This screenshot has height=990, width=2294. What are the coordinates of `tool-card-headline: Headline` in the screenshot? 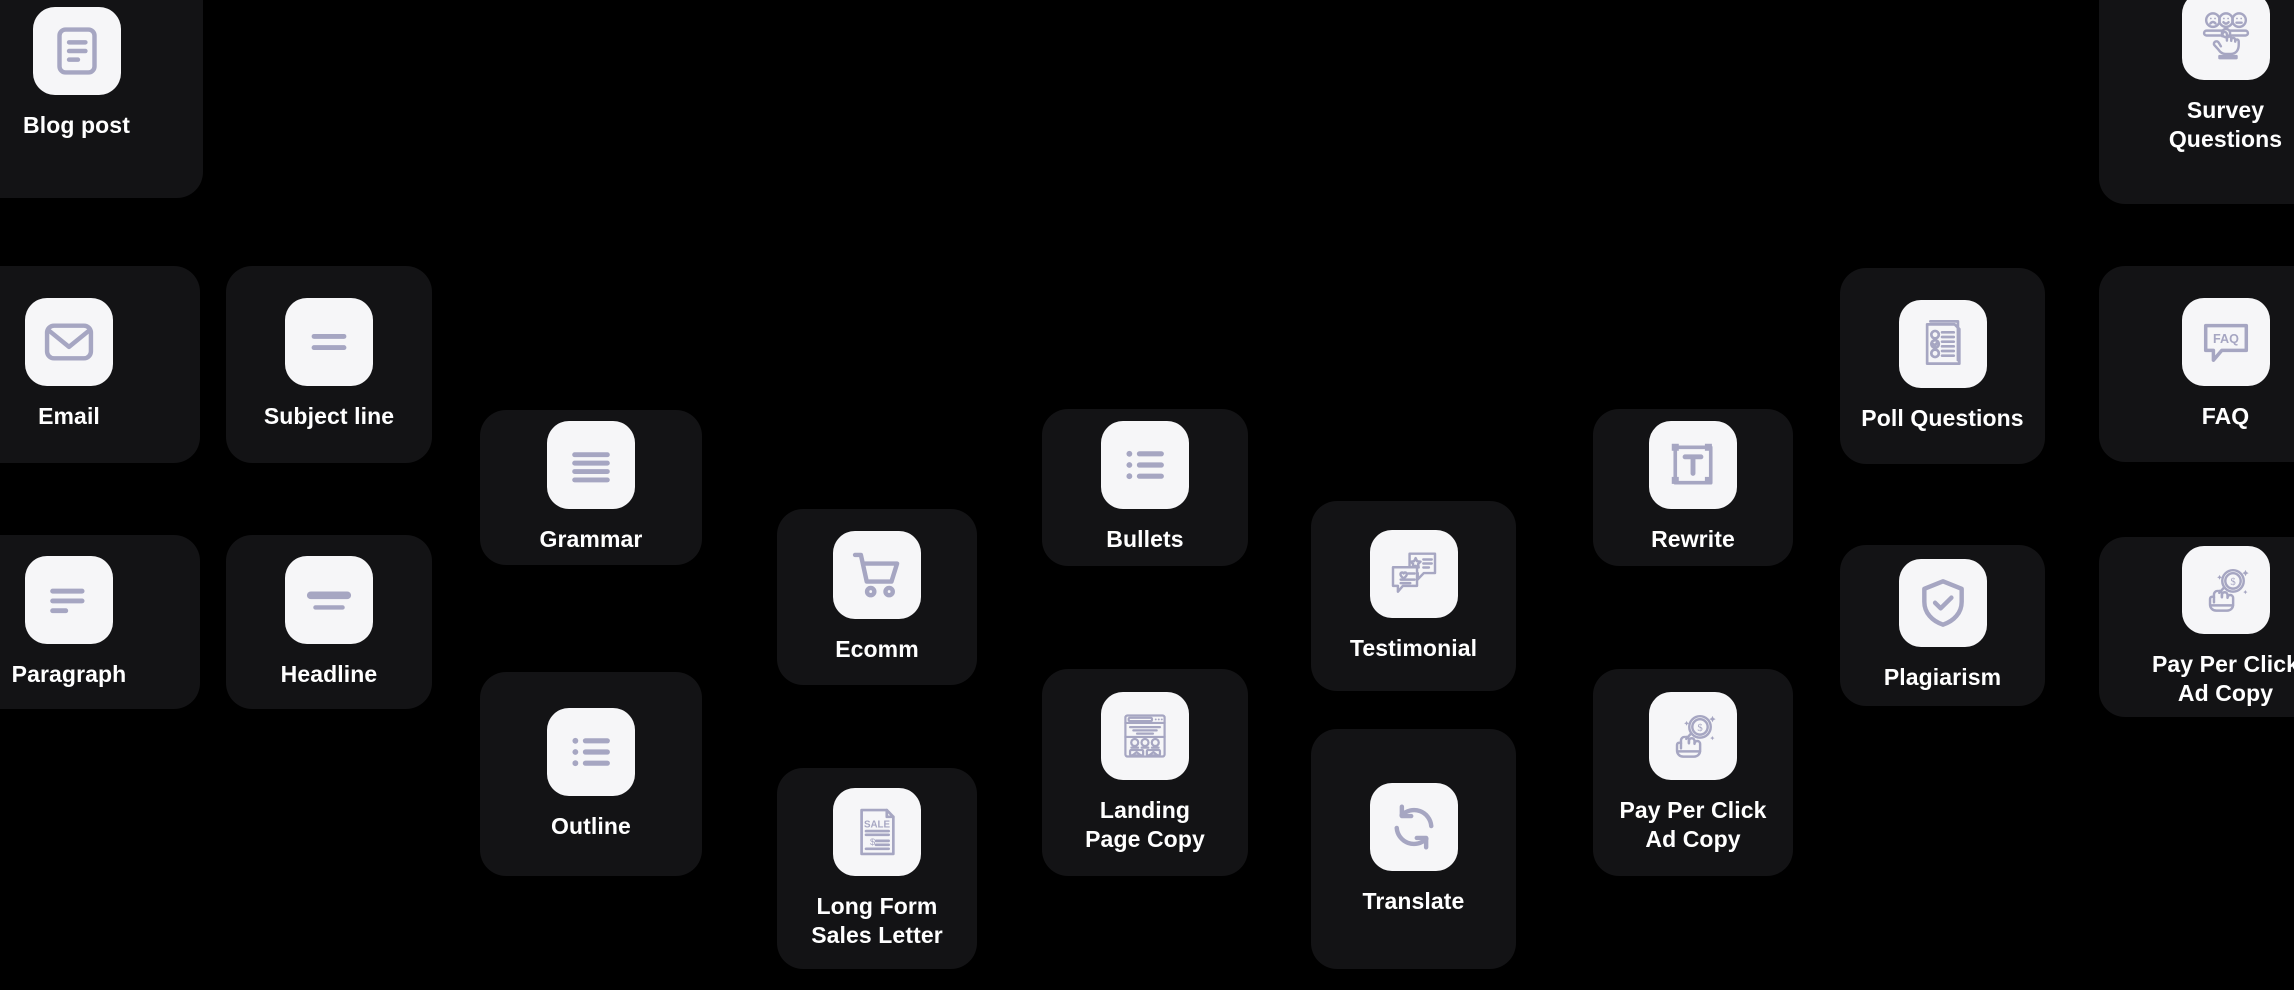 It's located at (329, 622).